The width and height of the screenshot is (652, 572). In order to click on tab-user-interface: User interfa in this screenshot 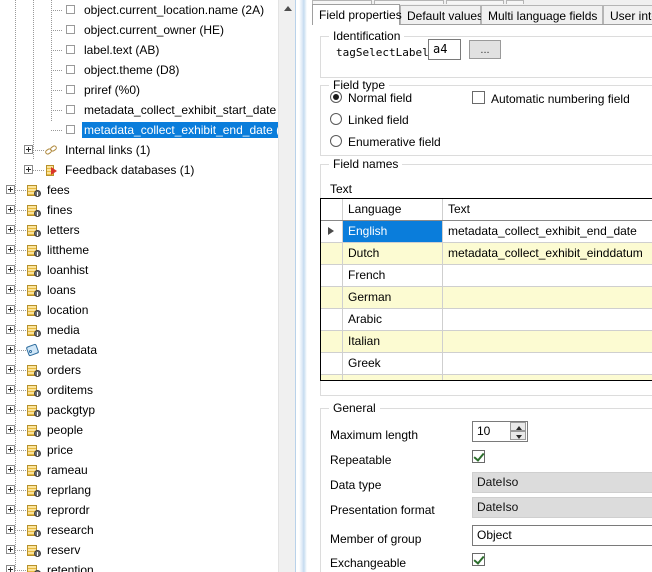, I will do `click(627, 15)`.